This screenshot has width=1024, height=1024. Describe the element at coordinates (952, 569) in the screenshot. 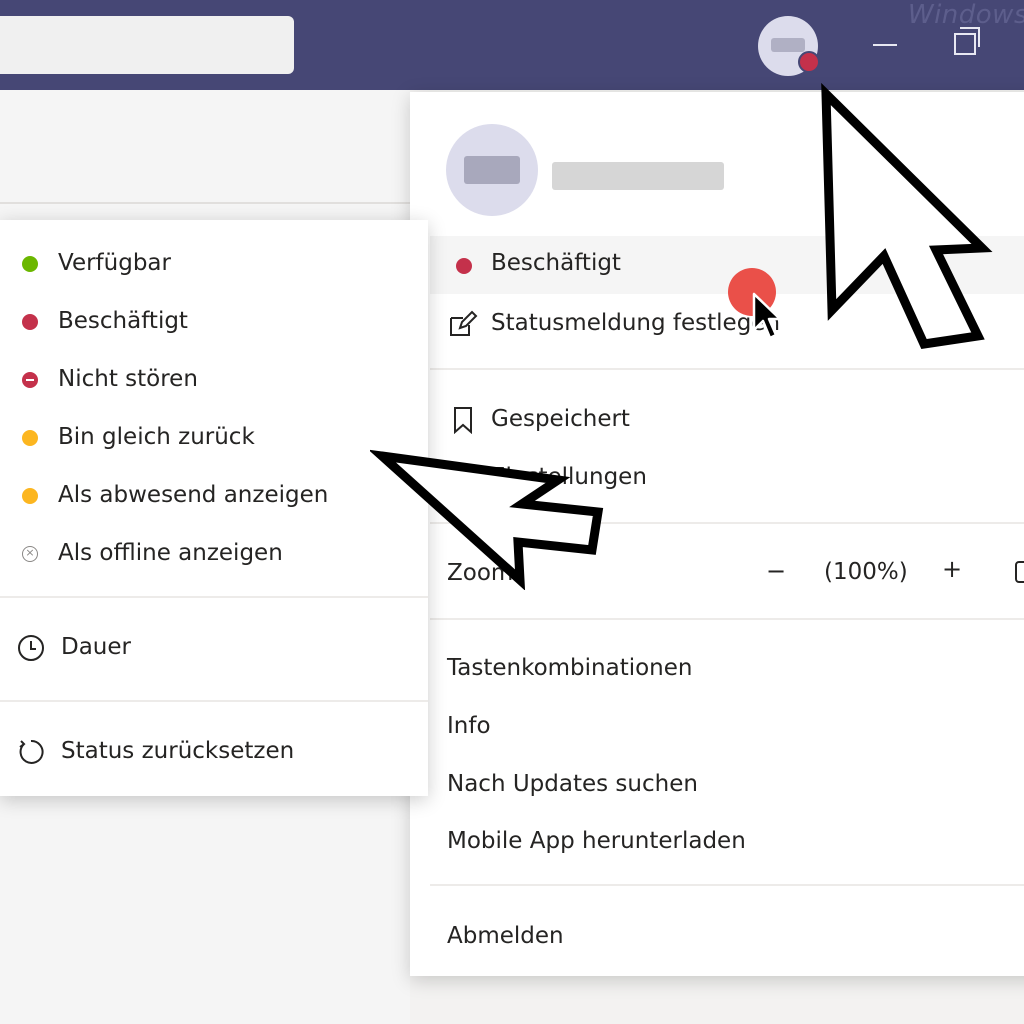

I see `zoom-in-button: +` at that location.